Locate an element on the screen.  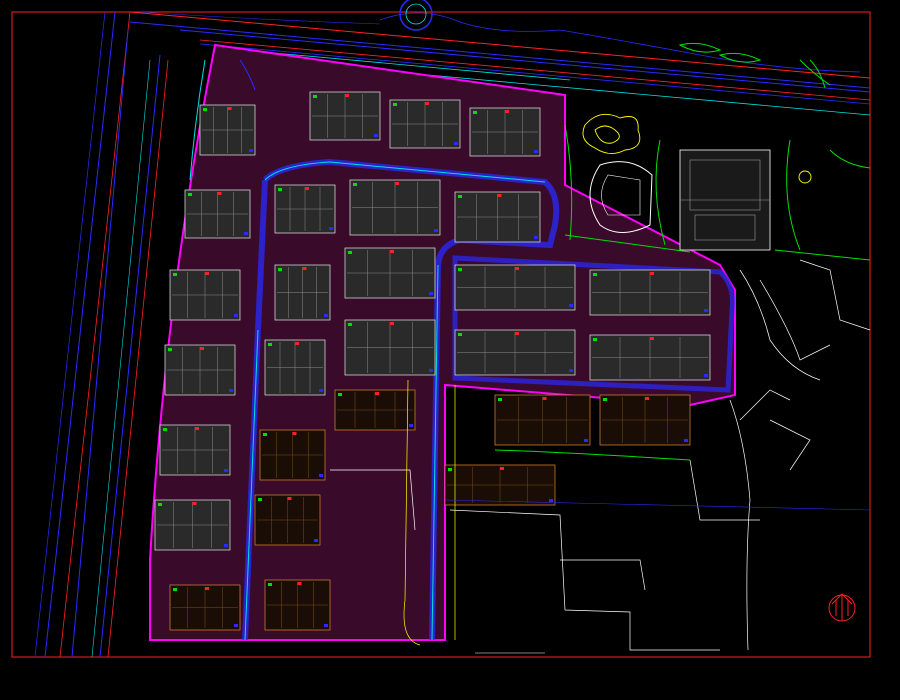
east-terrain is located at coordinates (800, 455).